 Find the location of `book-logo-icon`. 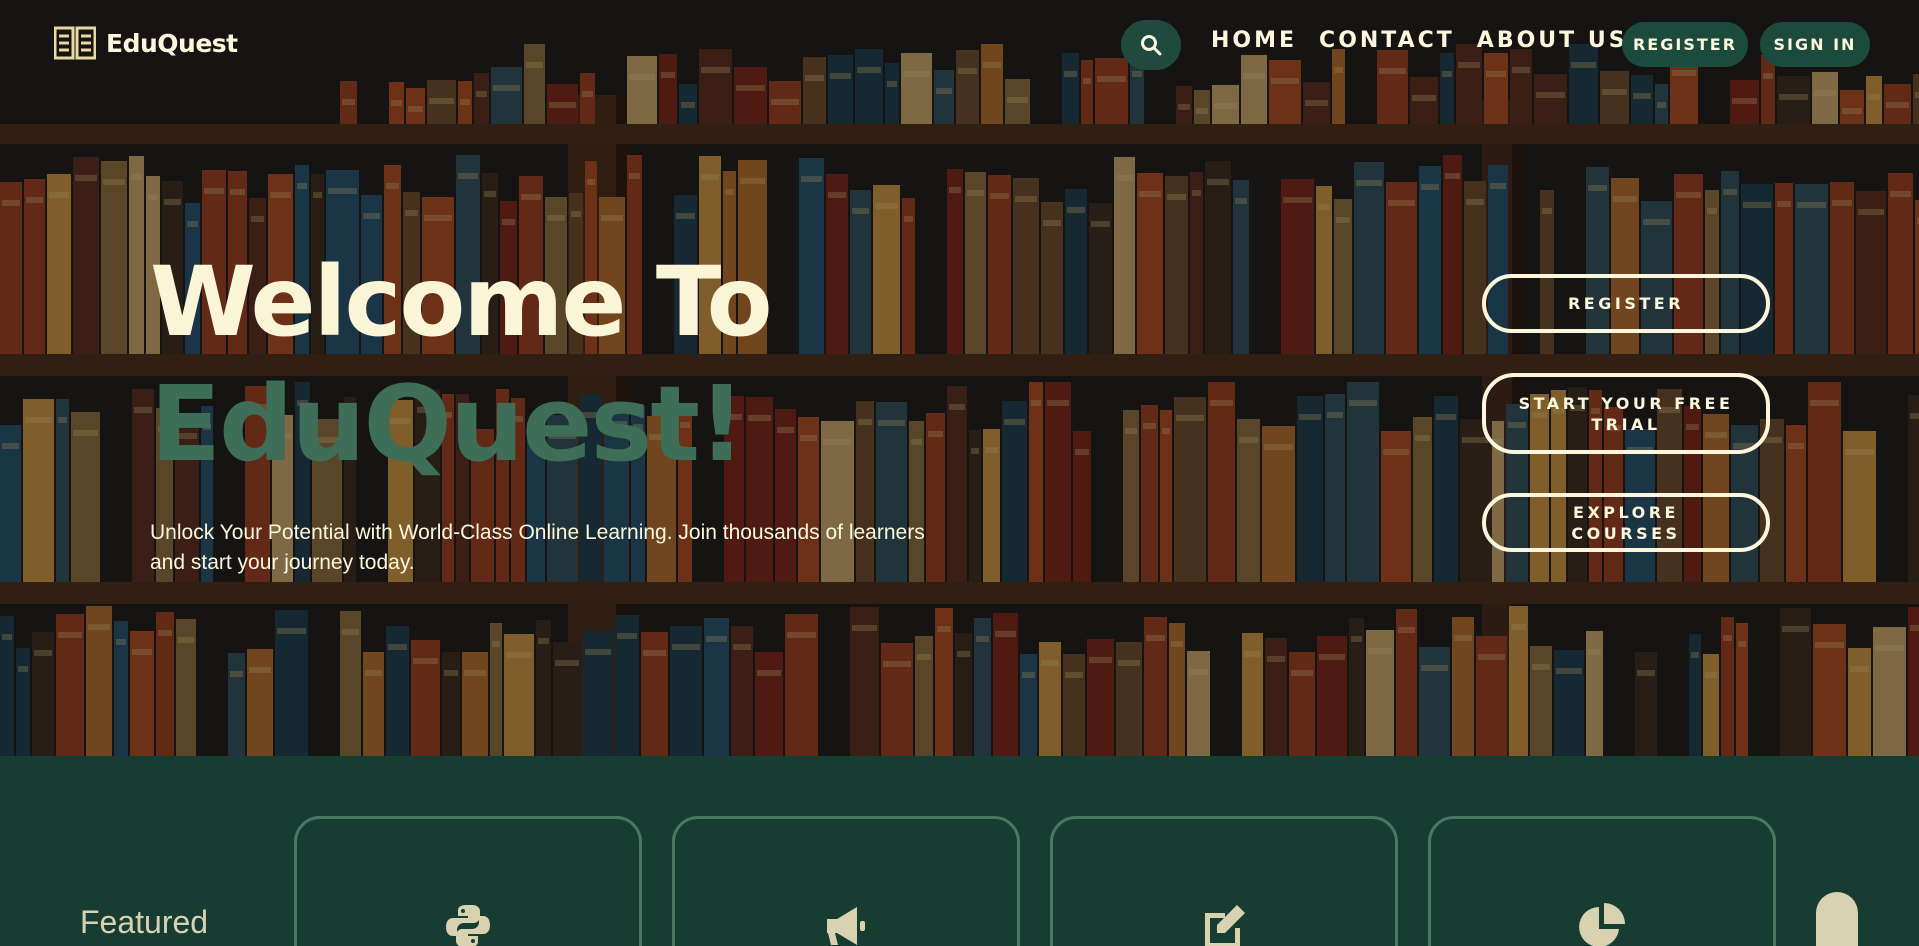

book-logo-icon is located at coordinates (75, 43).